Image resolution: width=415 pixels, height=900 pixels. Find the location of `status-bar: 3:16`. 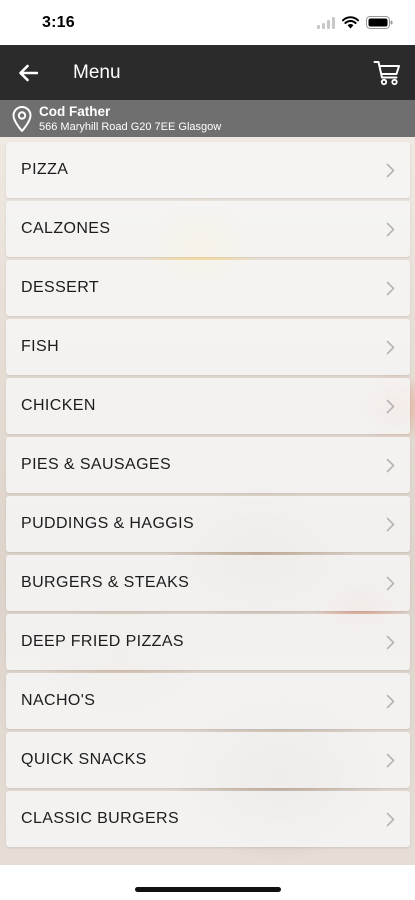

status-bar: 3:16 is located at coordinates (207, 22).